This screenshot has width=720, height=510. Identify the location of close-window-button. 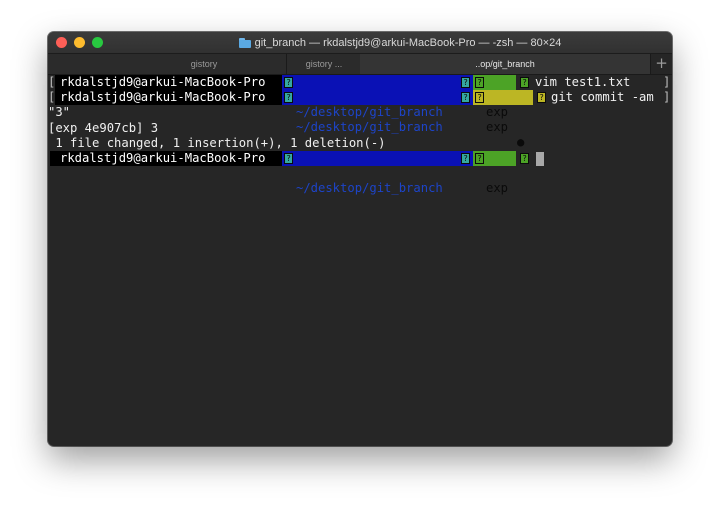
(61, 42).